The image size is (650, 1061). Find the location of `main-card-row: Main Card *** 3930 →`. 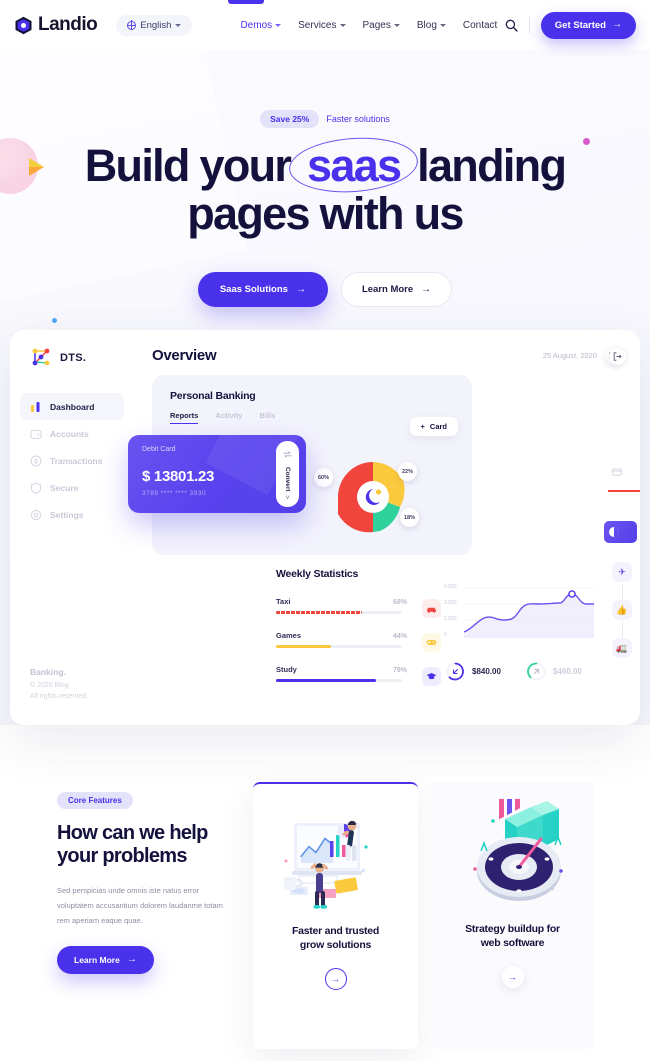

main-card-row: Main Card *** 3930 → is located at coordinates (622, 531).